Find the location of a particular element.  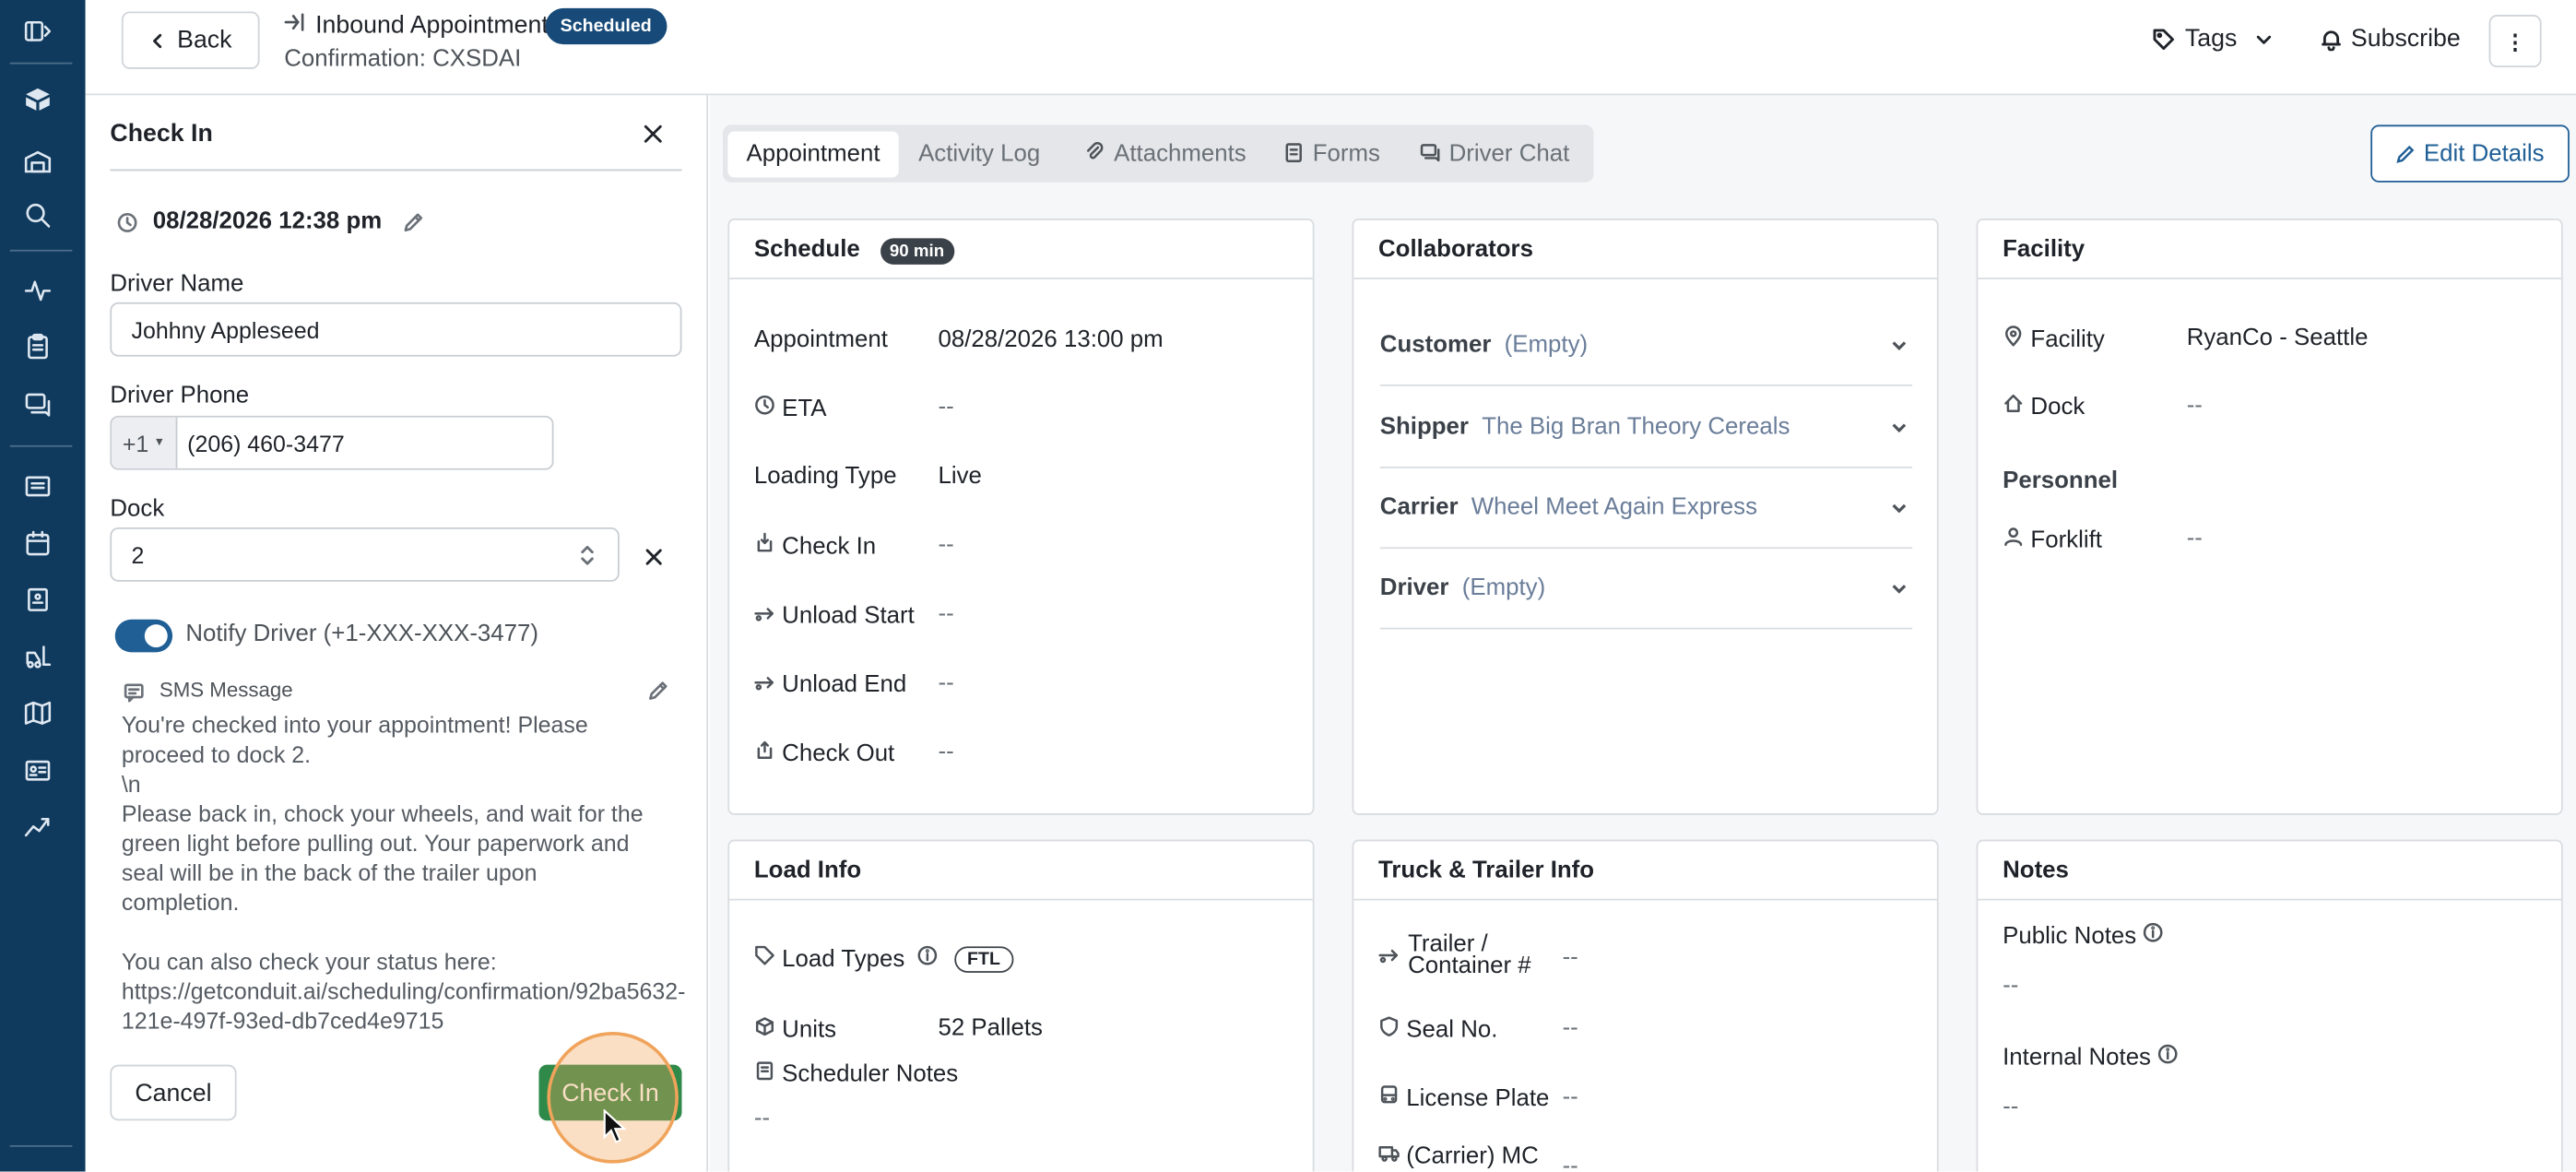

clear-dock-icon is located at coordinates (654, 561).